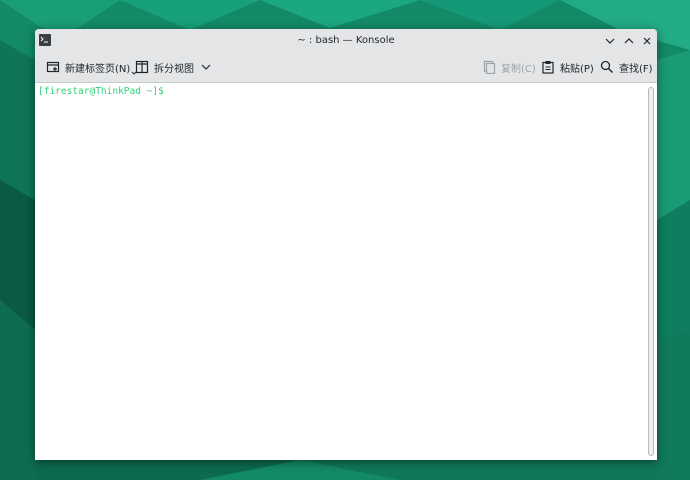 This screenshot has width=690, height=480. What do you see at coordinates (607, 67) in the screenshot?
I see `search-icon` at bounding box center [607, 67].